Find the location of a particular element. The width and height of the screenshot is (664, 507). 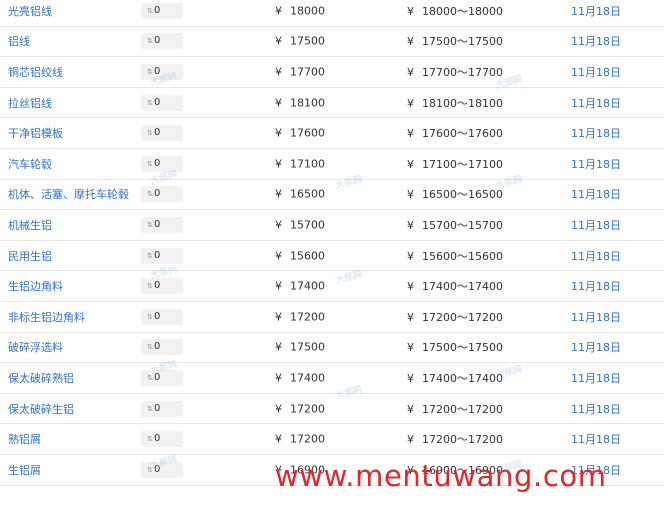

range-value: 15600～15600 is located at coordinates (462, 256).